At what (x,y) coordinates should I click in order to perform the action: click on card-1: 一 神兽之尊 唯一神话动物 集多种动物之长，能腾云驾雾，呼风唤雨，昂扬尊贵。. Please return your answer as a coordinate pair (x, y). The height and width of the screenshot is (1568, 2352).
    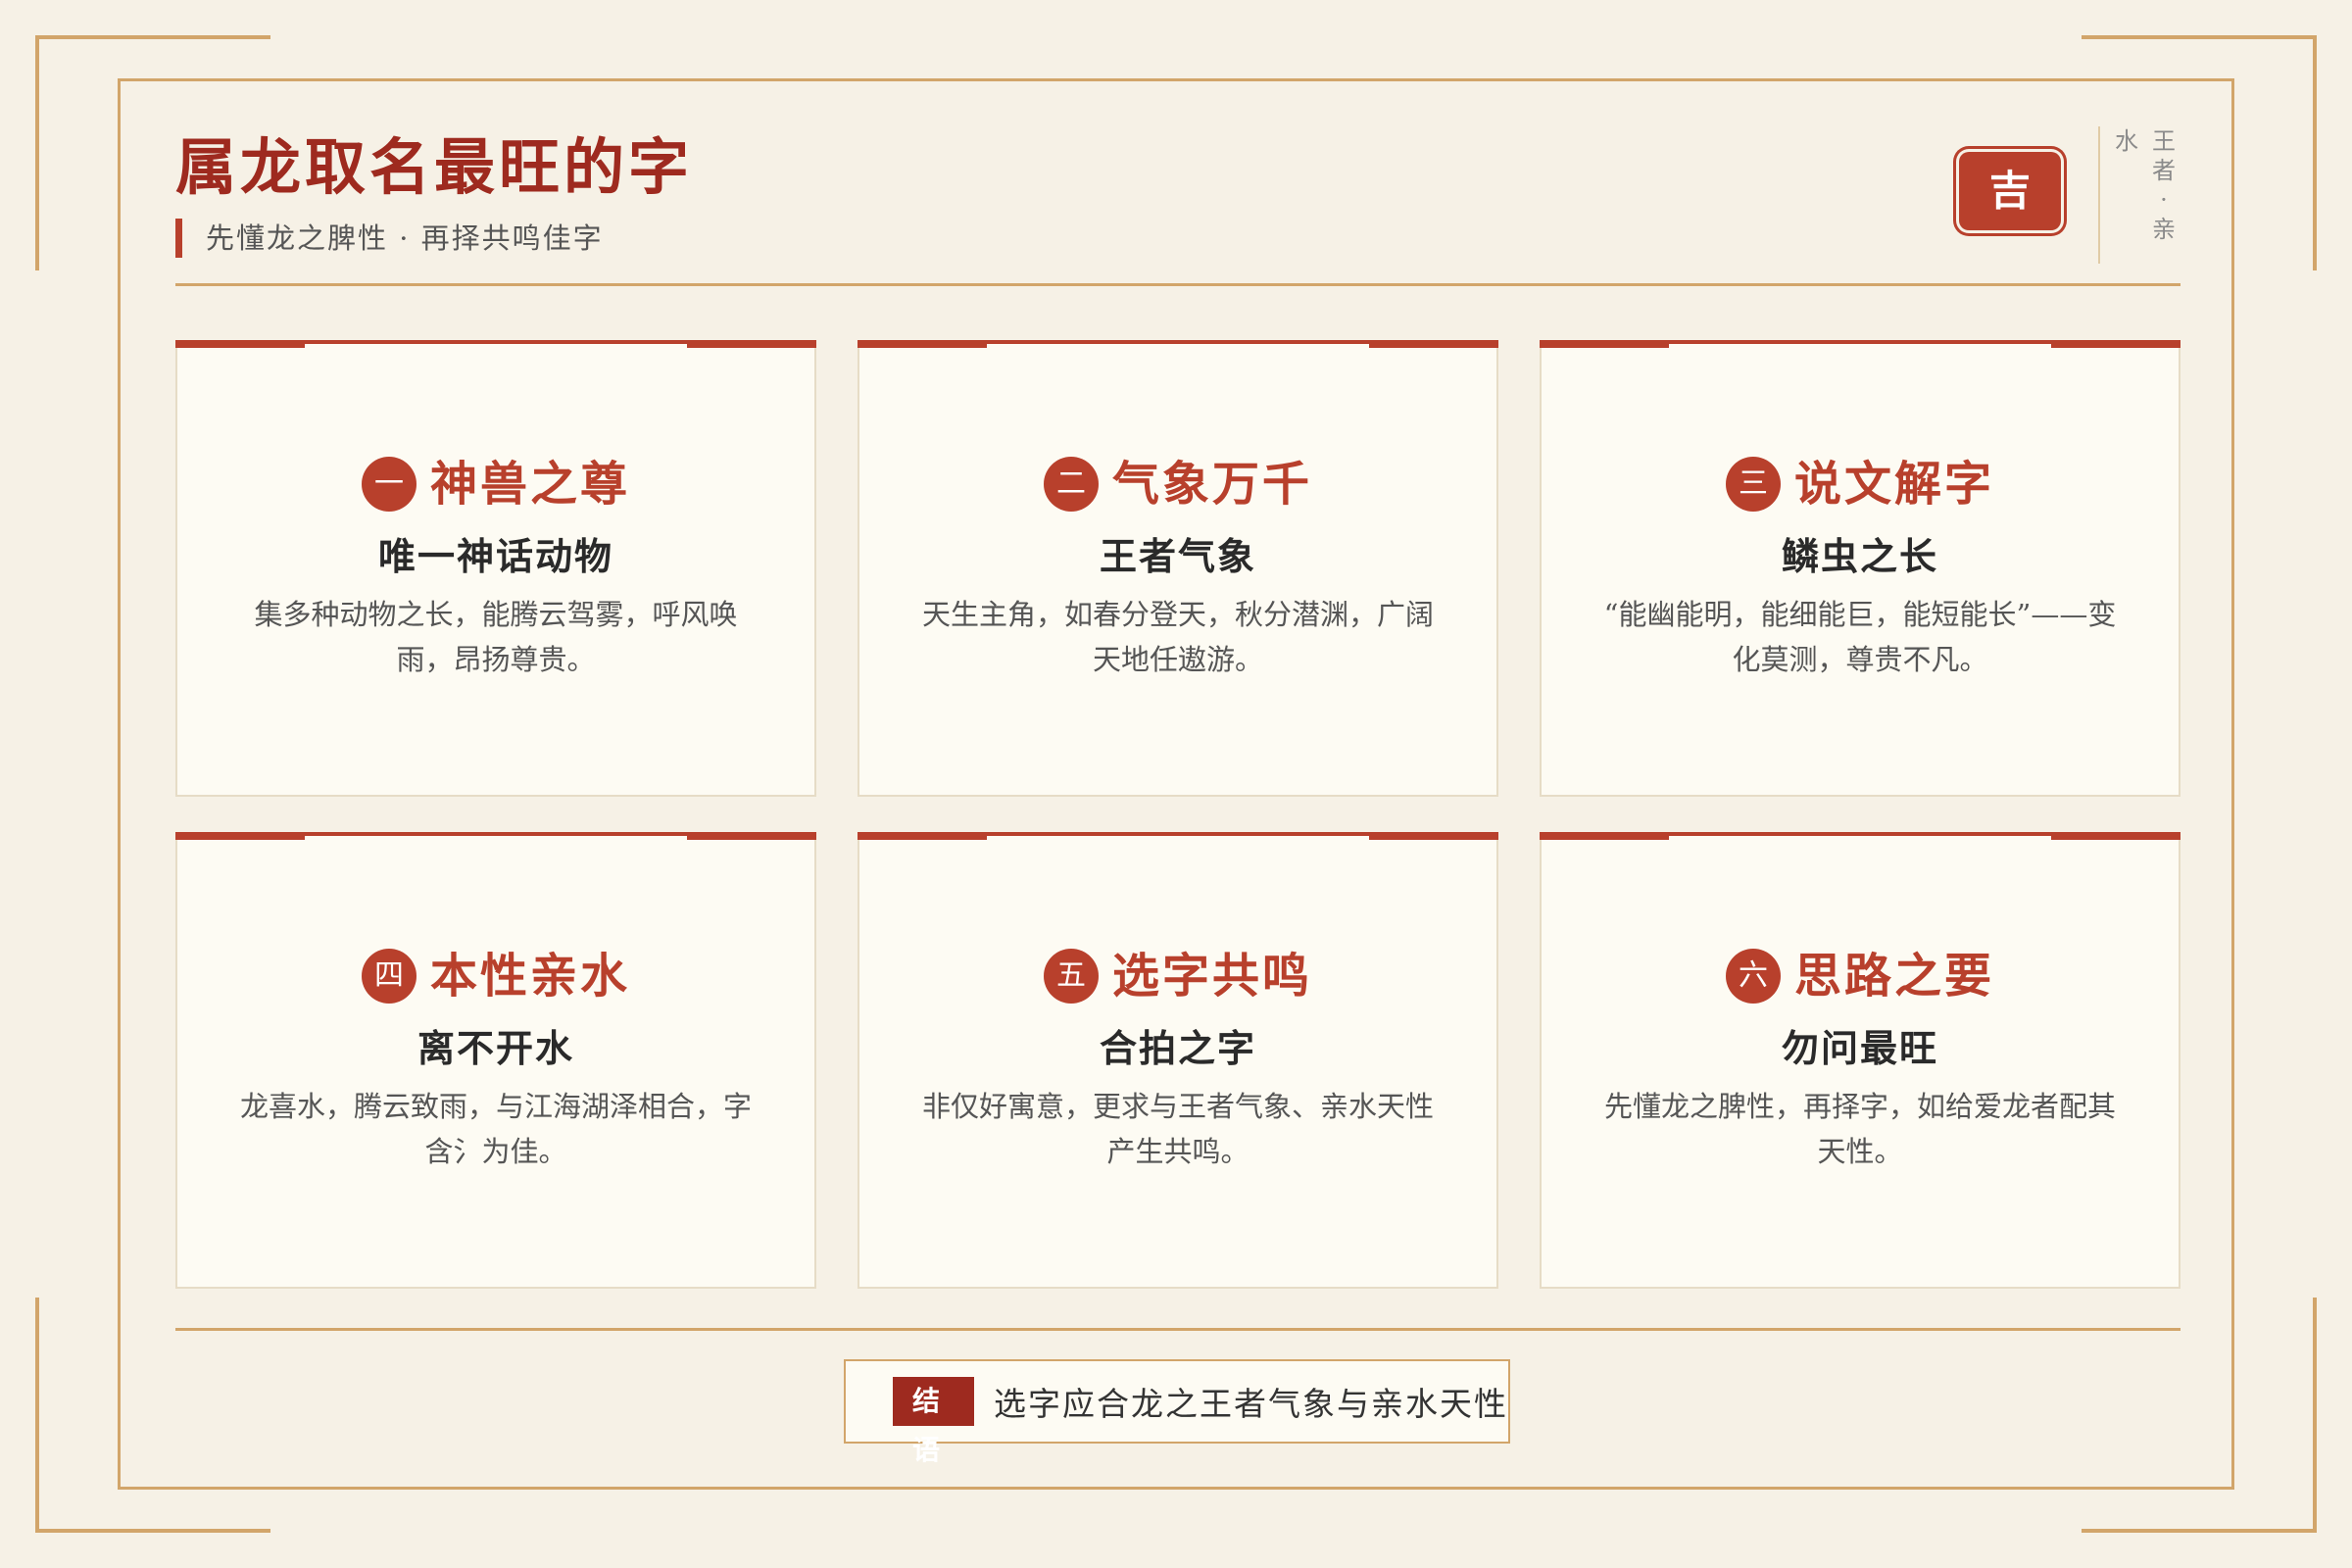
    Looking at the image, I should click on (495, 568).